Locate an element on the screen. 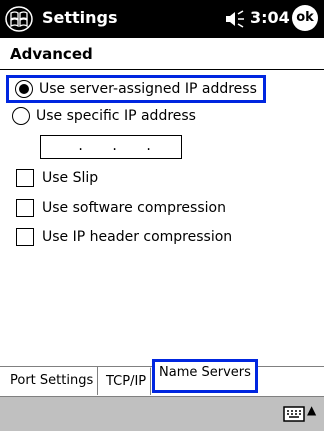 Image resolution: width=324 pixels, height=431 pixels. ip-header-compression-option: Use IP header compression is located at coordinates (119, 237).